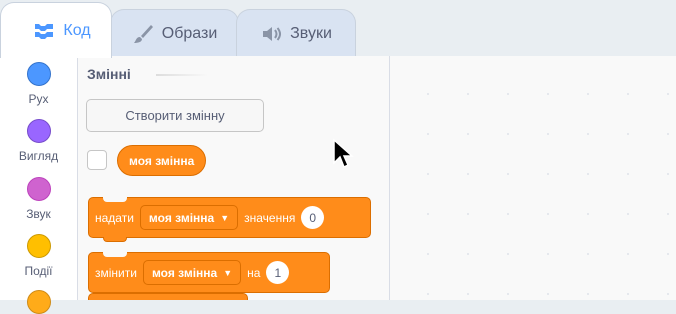 The width and height of the screenshot is (676, 314). I want to click on category-looks-dot, so click(38, 131).